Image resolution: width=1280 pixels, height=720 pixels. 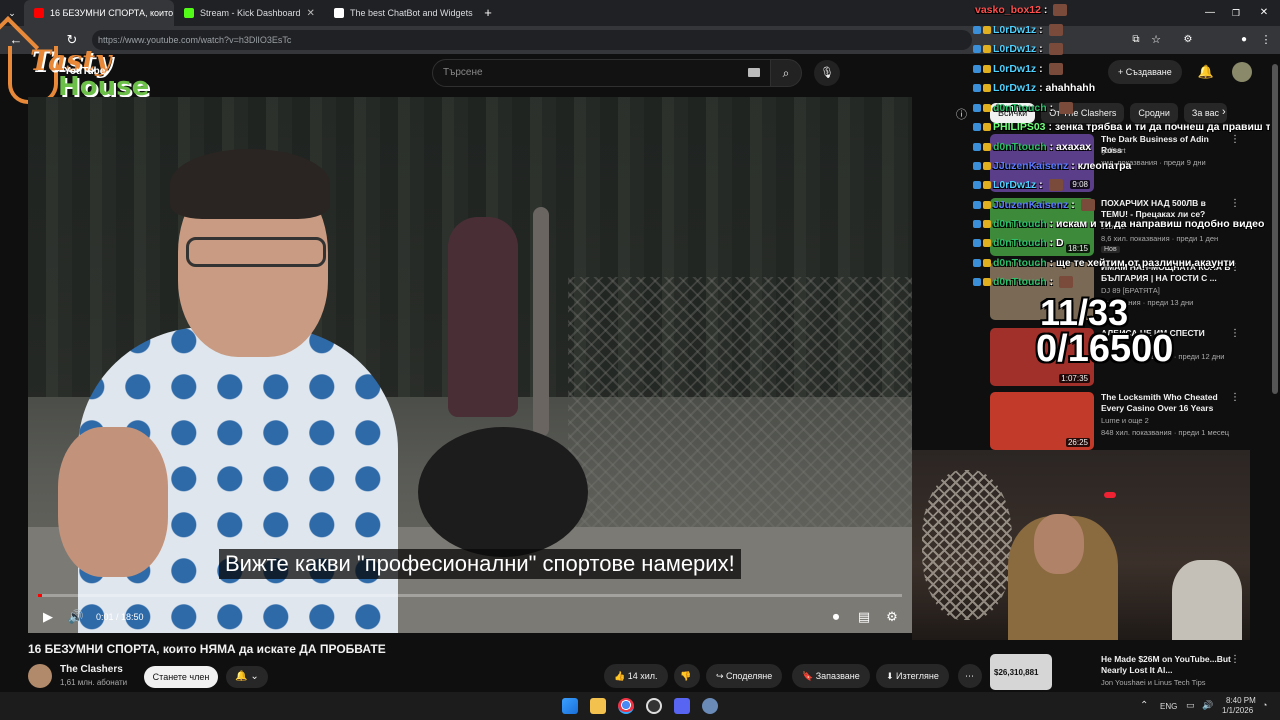 What do you see at coordinates (626, 706) in the screenshot?
I see `chrome-icon` at bounding box center [626, 706].